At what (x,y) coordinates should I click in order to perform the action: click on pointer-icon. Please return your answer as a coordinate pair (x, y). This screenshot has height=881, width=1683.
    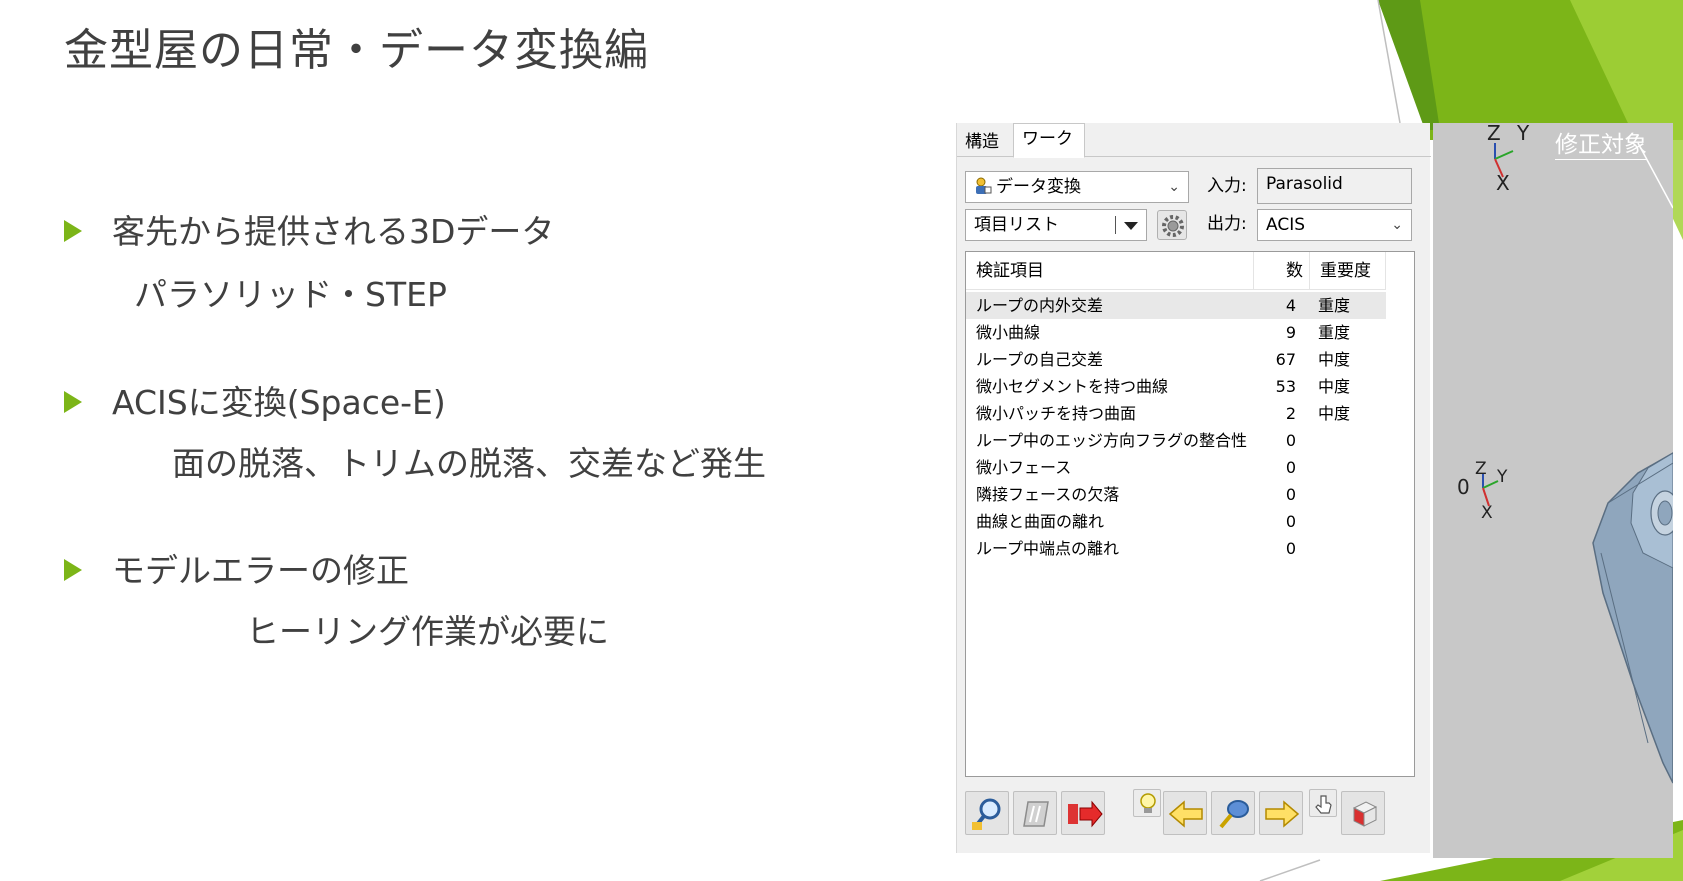
    Looking at the image, I should click on (1323, 804).